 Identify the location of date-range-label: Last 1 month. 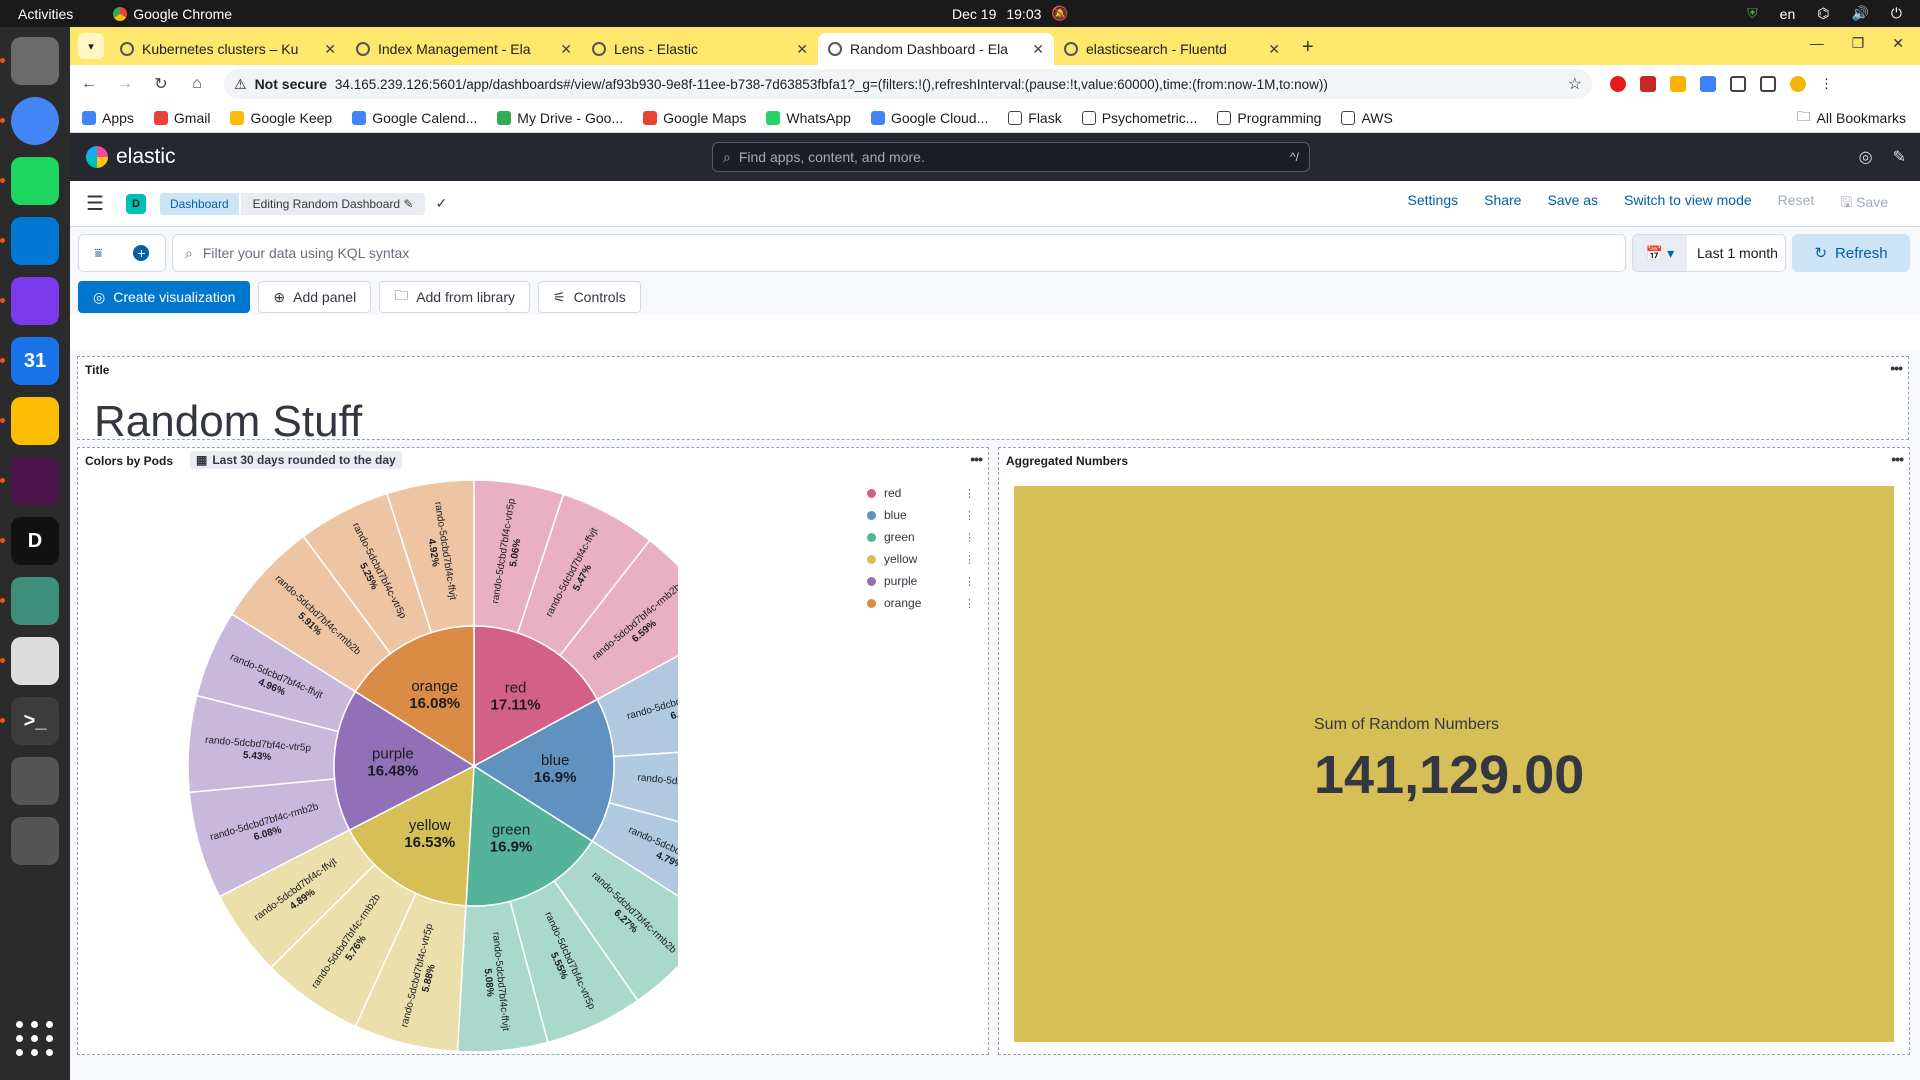
(1732, 253).